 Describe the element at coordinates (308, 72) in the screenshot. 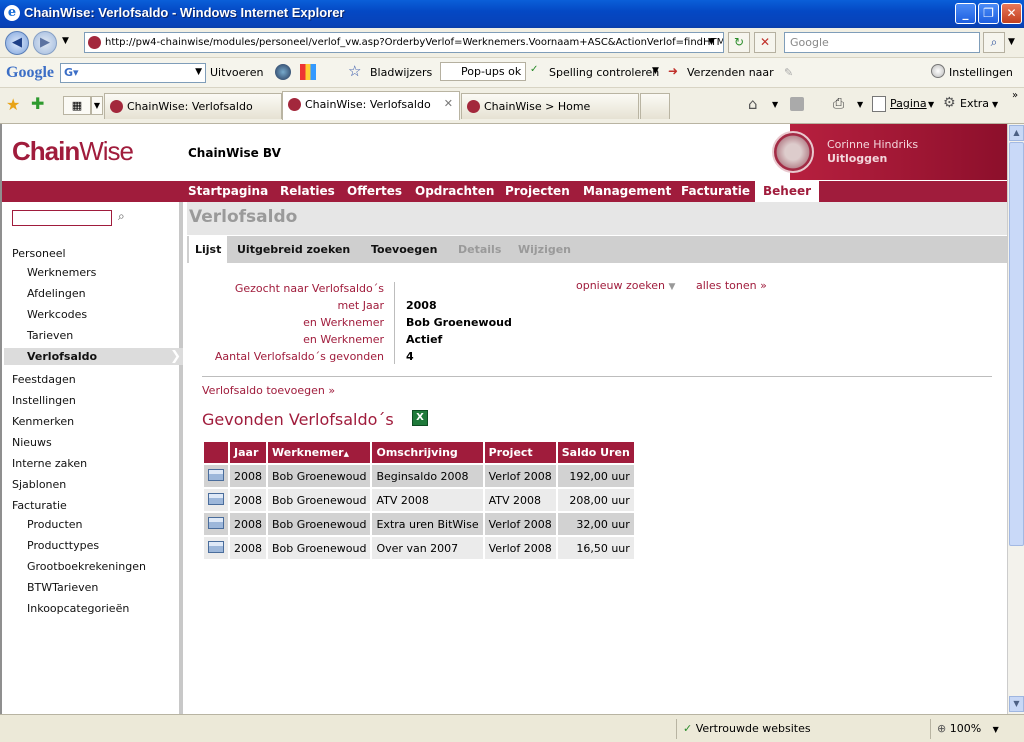

I see `popup-blocker-icon` at that location.